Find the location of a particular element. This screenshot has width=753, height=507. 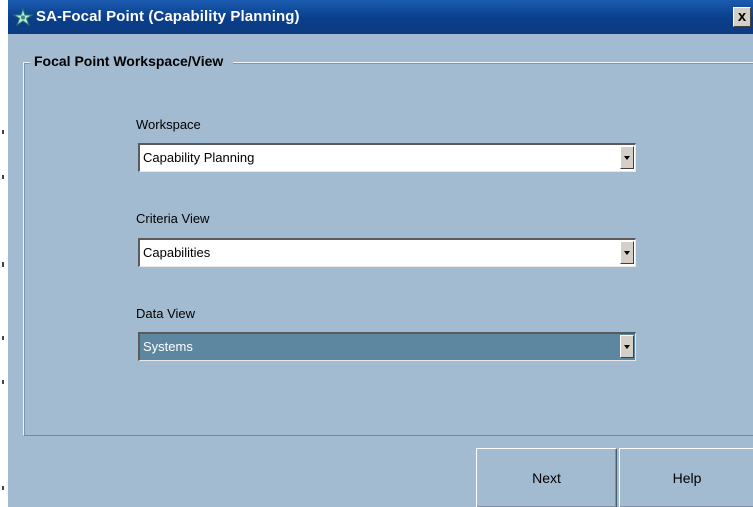

criteria-view-label: Criteria View is located at coordinates (173, 218).